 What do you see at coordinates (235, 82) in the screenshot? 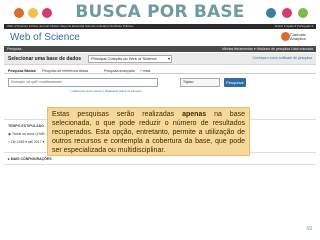
I see `search-button: Pesquisar` at bounding box center [235, 82].